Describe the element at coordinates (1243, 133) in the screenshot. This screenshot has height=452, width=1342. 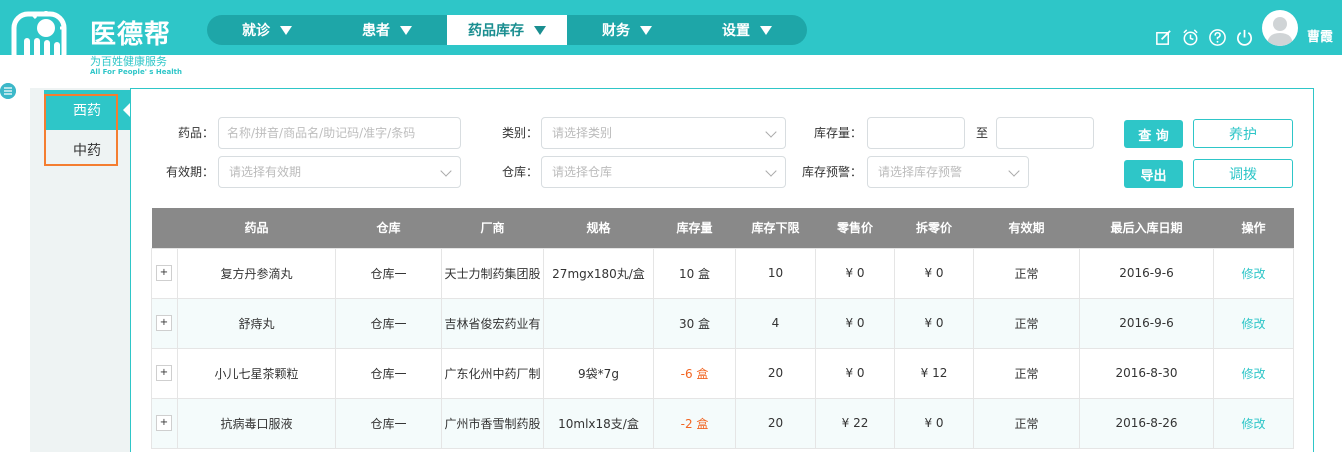
I see `maintain-button: 养护` at that location.